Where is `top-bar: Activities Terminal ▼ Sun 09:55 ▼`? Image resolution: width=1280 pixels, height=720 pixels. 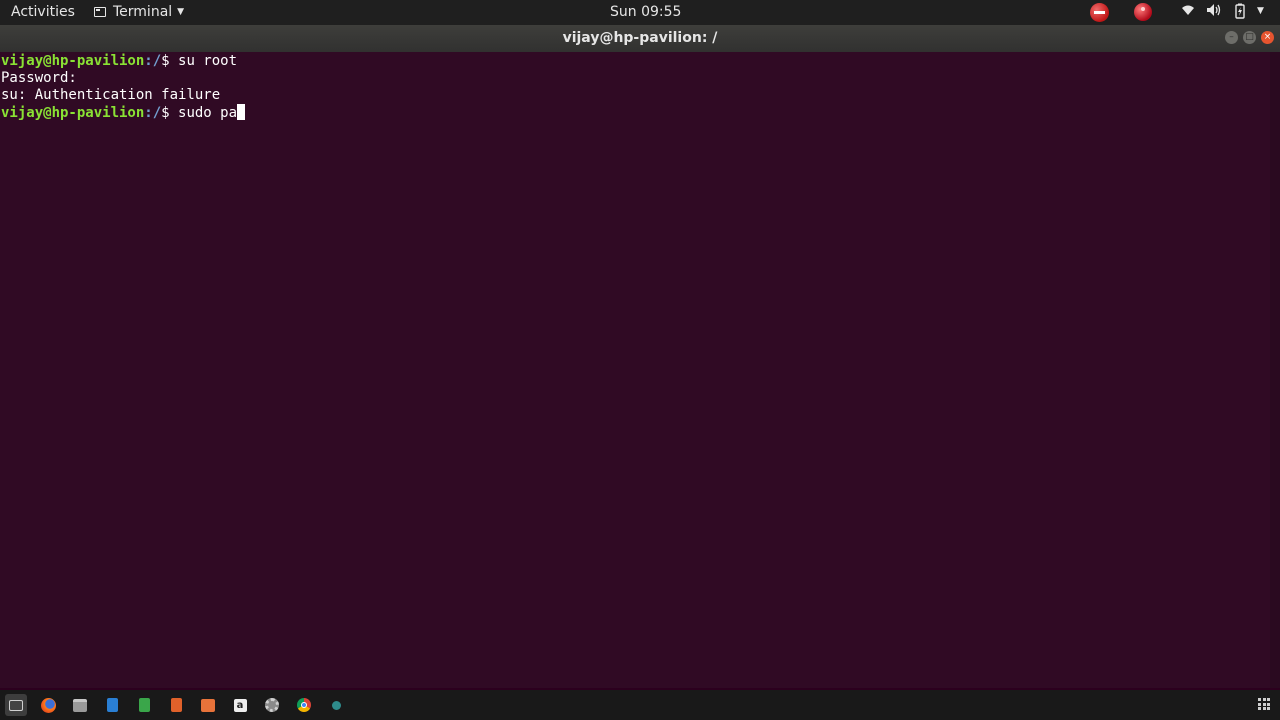
top-bar: Activities Terminal ▼ Sun 09:55 ▼ is located at coordinates (640, 12).